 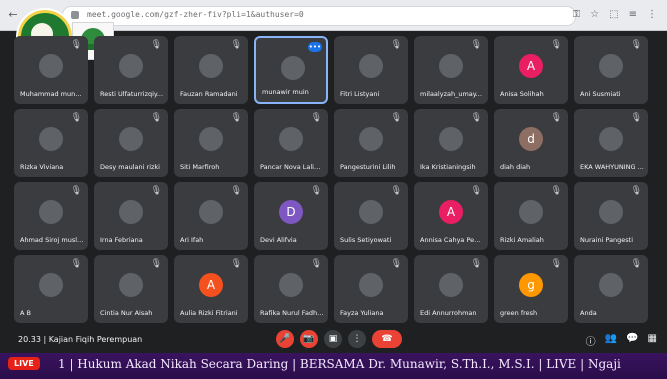 I want to click on participant-tile: 🎙 Irna Febriana, so click(x=131, y=216).